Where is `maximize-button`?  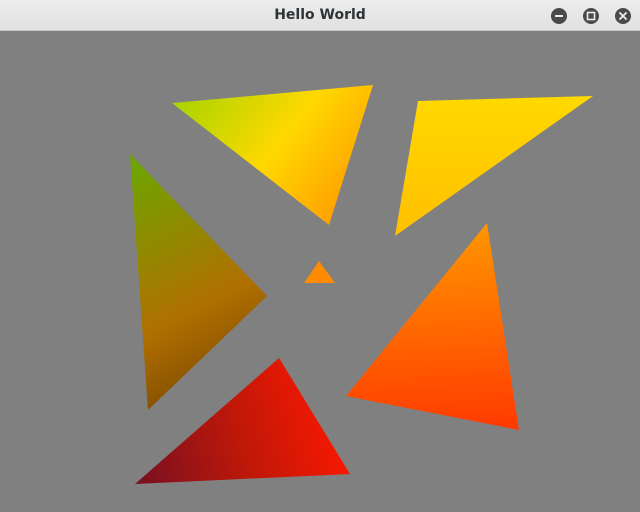
maximize-button is located at coordinates (591, 16).